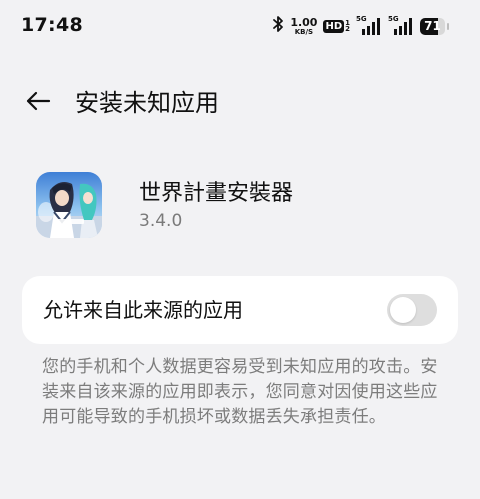 The height and width of the screenshot is (499, 480). I want to click on allow-source-card: 允许来自此来源的应用, so click(240, 310).